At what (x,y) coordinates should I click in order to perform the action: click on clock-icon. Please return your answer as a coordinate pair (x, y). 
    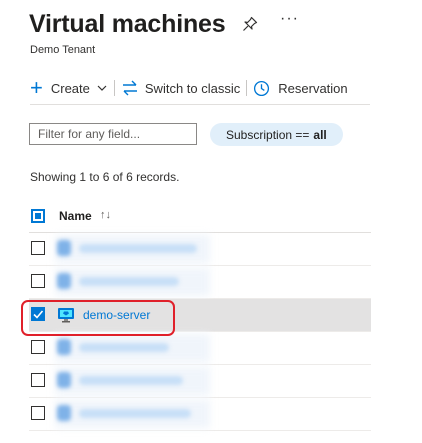
    Looking at the image, I should click on (262, 88).